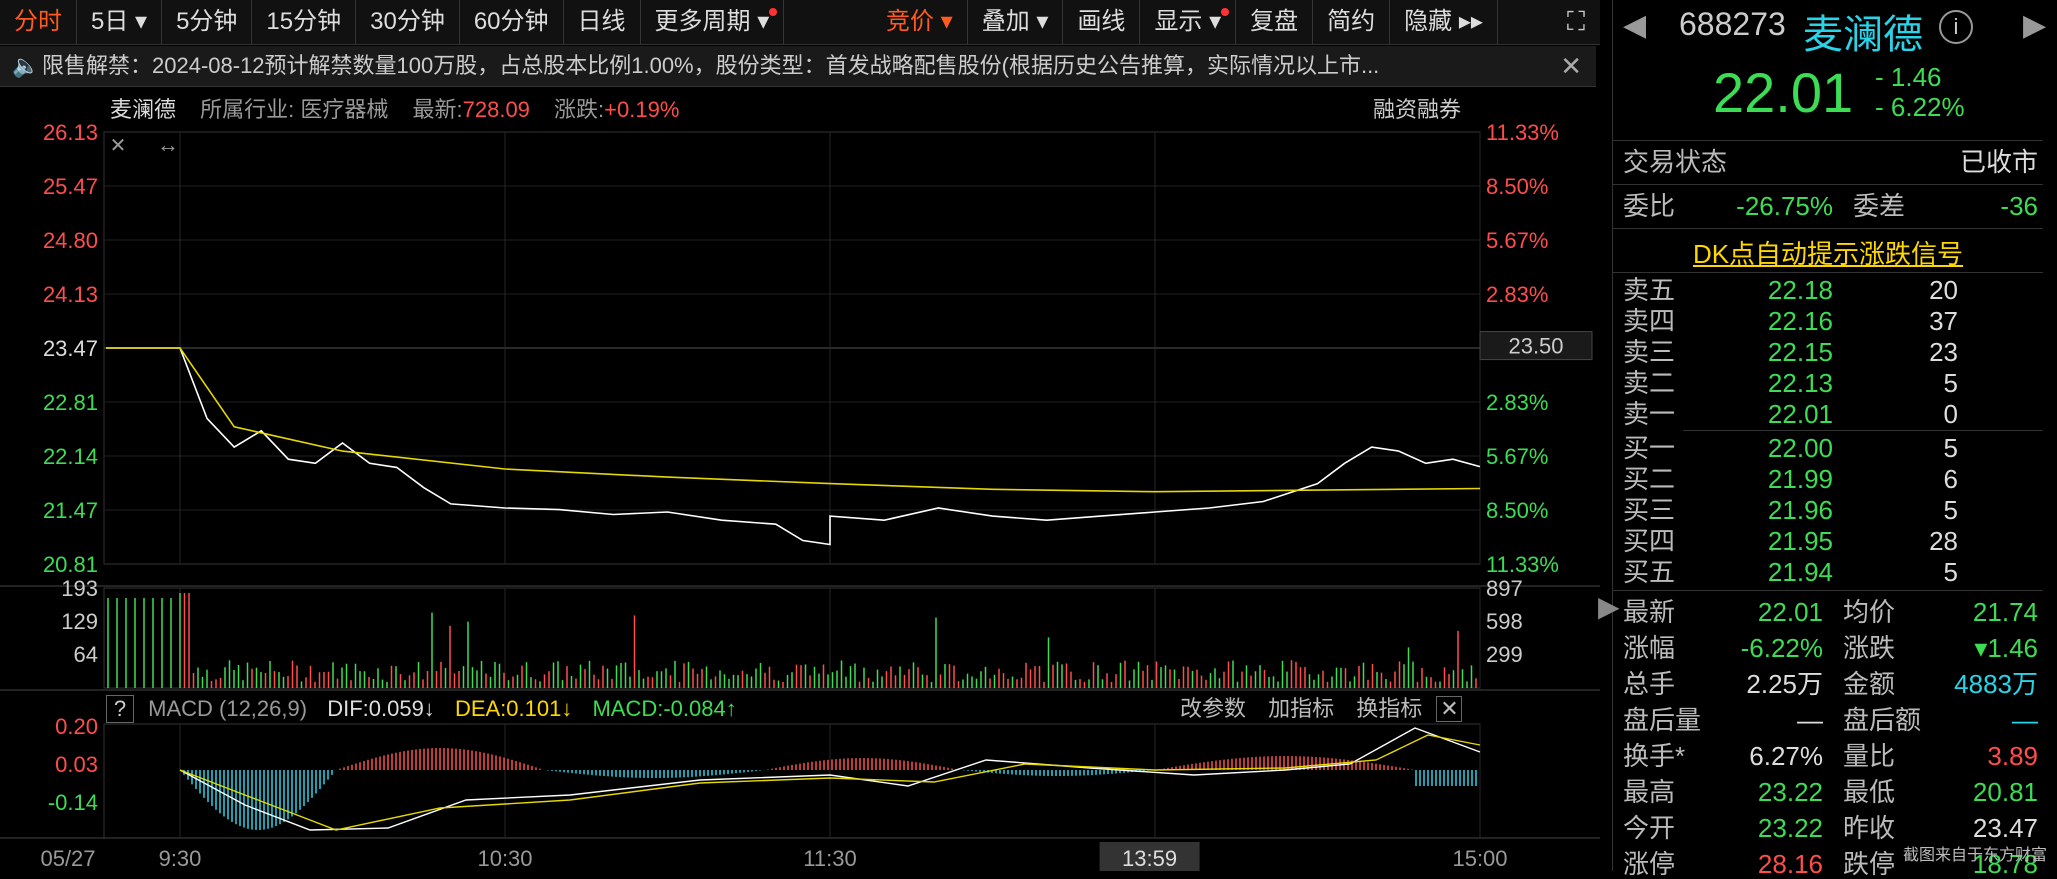  I want to click on prev-stock-icon: ◀, so click(1634, 25).